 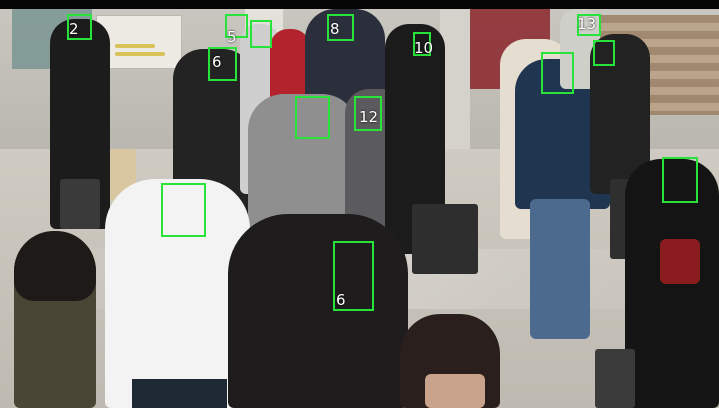 What do you see at coordinates (369, 117) in the screenshot?
I see `face-id-label: 12` at bounding box center [369, 117].